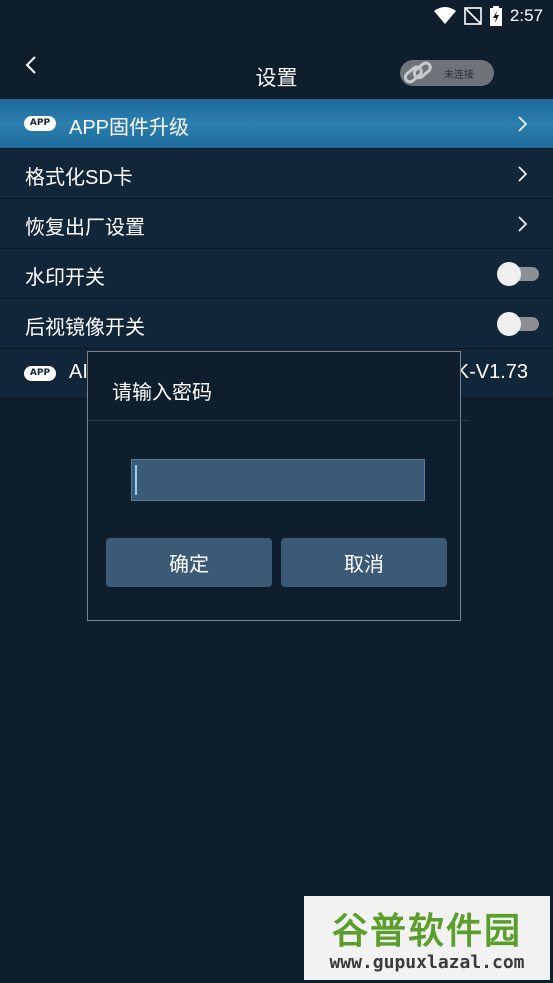 The width and height of the screenshot is (553, 983). What do you see at coordinates (444, 15) in the screenshot?
I see `wifi-icon` at bounding box center [444, 15].